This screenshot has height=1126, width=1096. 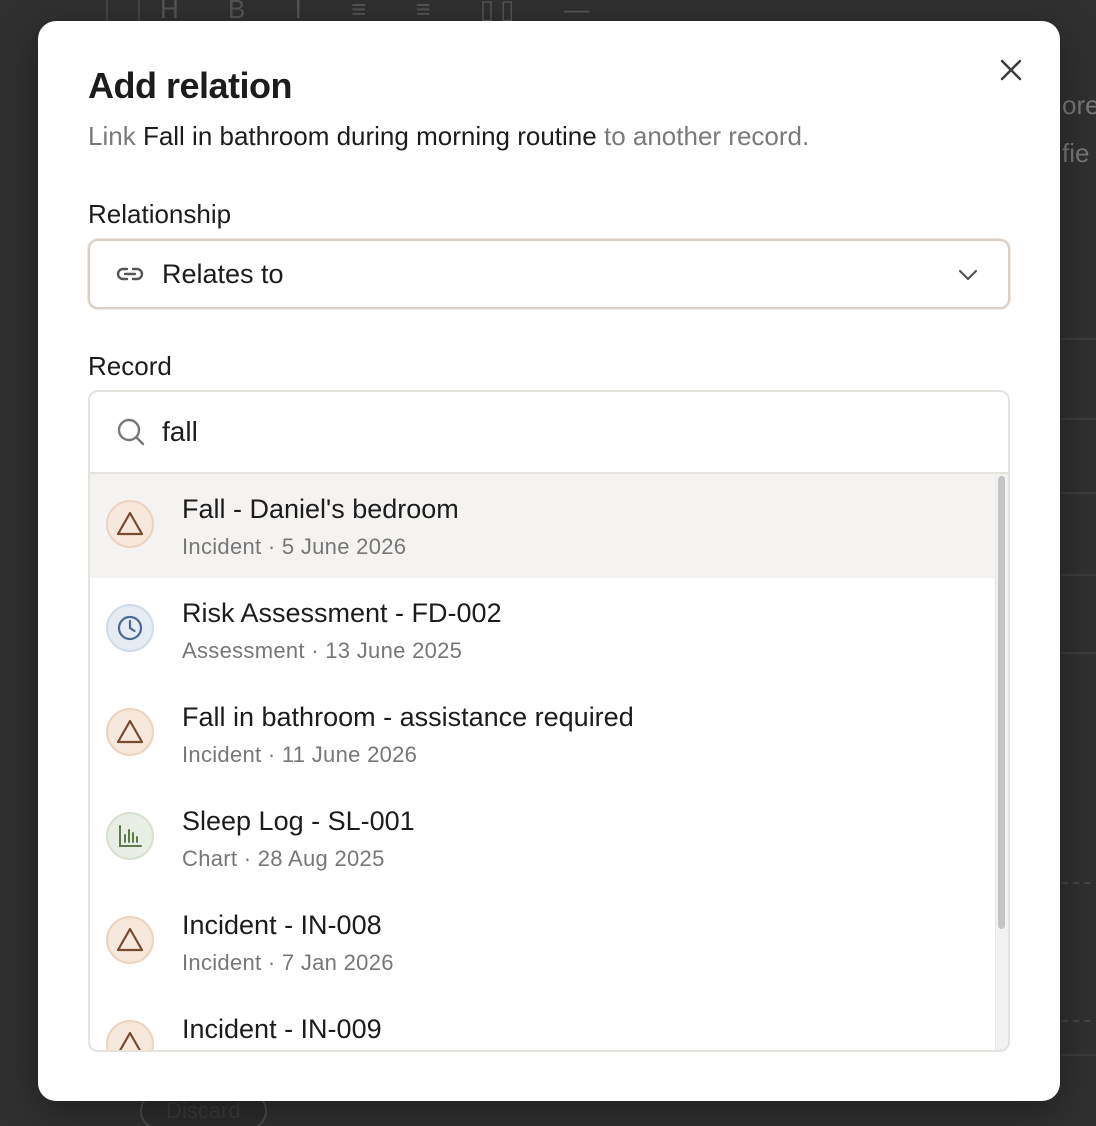 I want to click on clock-icon, so click(x=130, y=628).